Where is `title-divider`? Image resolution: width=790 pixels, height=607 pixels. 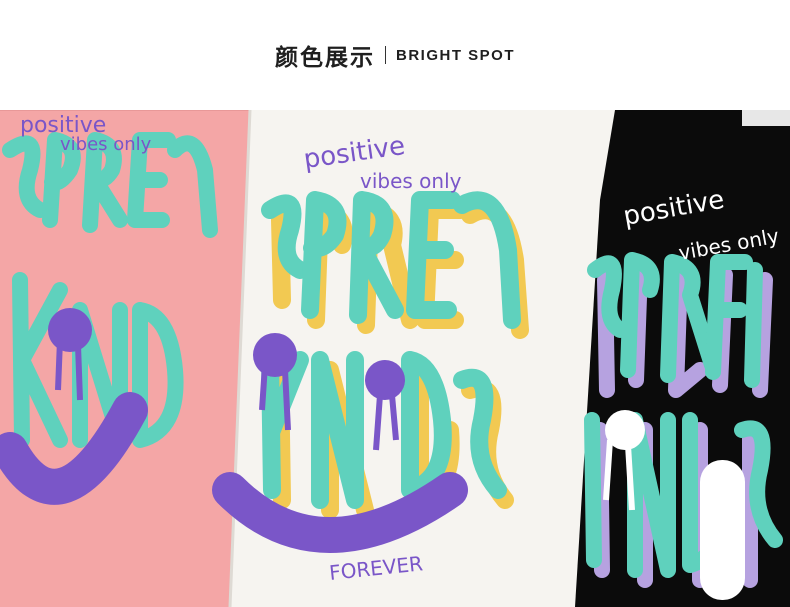
title-divider is located at coordinates (385, 55).